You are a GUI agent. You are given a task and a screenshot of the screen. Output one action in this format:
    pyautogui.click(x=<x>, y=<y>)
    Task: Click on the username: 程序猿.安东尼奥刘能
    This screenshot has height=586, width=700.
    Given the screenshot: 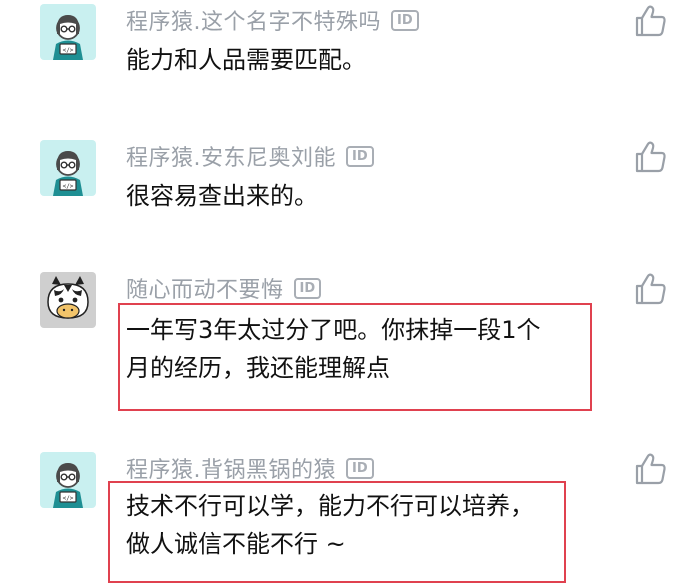 What is the action you would take?
    pyautogui.click(x=231, y=156)
    